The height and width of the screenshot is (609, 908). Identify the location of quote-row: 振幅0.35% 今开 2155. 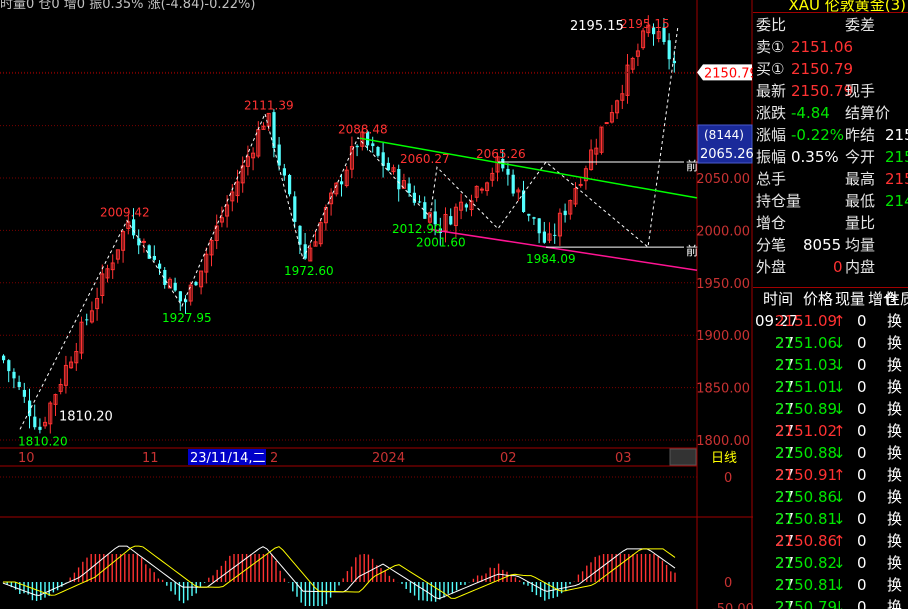
(830, 157).